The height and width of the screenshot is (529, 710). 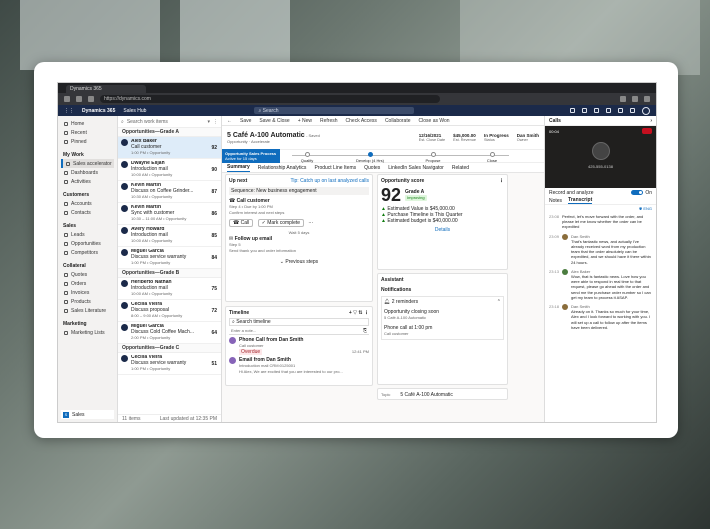 I want to click on record-tab: Summary, so click(x=238, y=168).